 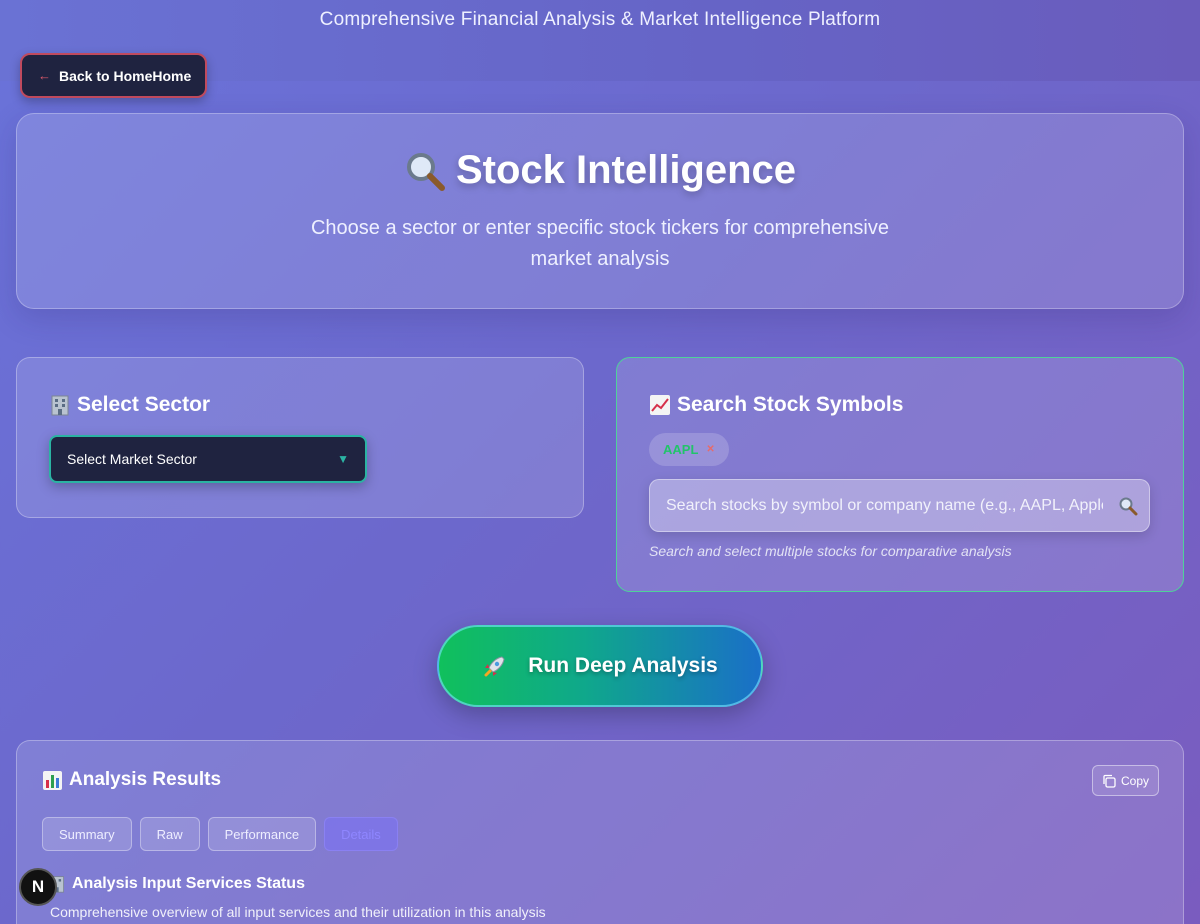 I want to click on stock-search-input, so click(x=899, y=505).